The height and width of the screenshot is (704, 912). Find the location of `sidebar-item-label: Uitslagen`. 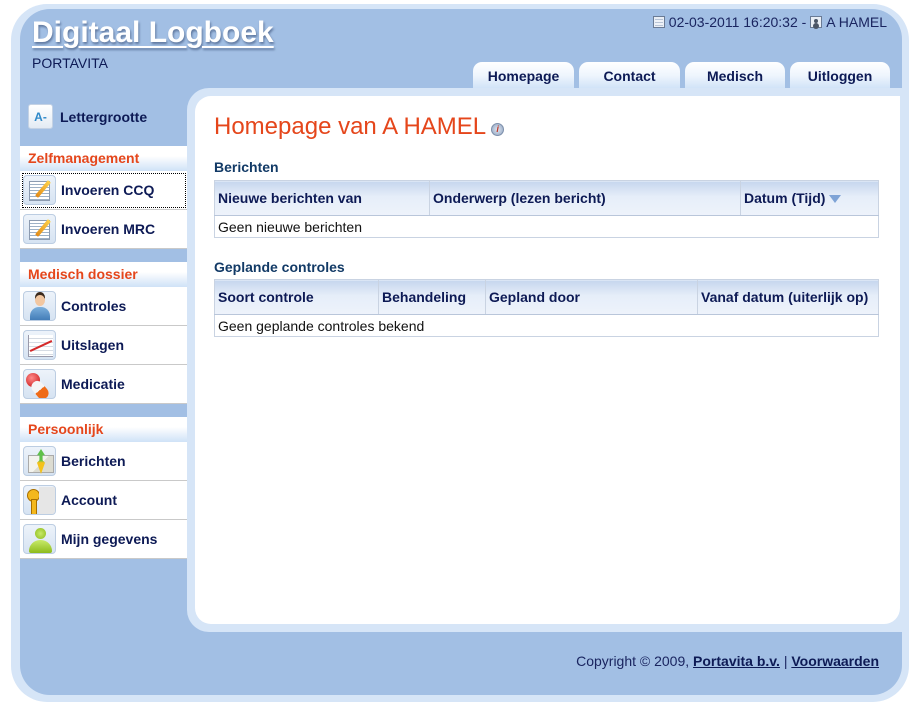

sidebar-item-label: Uitslagen is located at coordinates (93, 345).